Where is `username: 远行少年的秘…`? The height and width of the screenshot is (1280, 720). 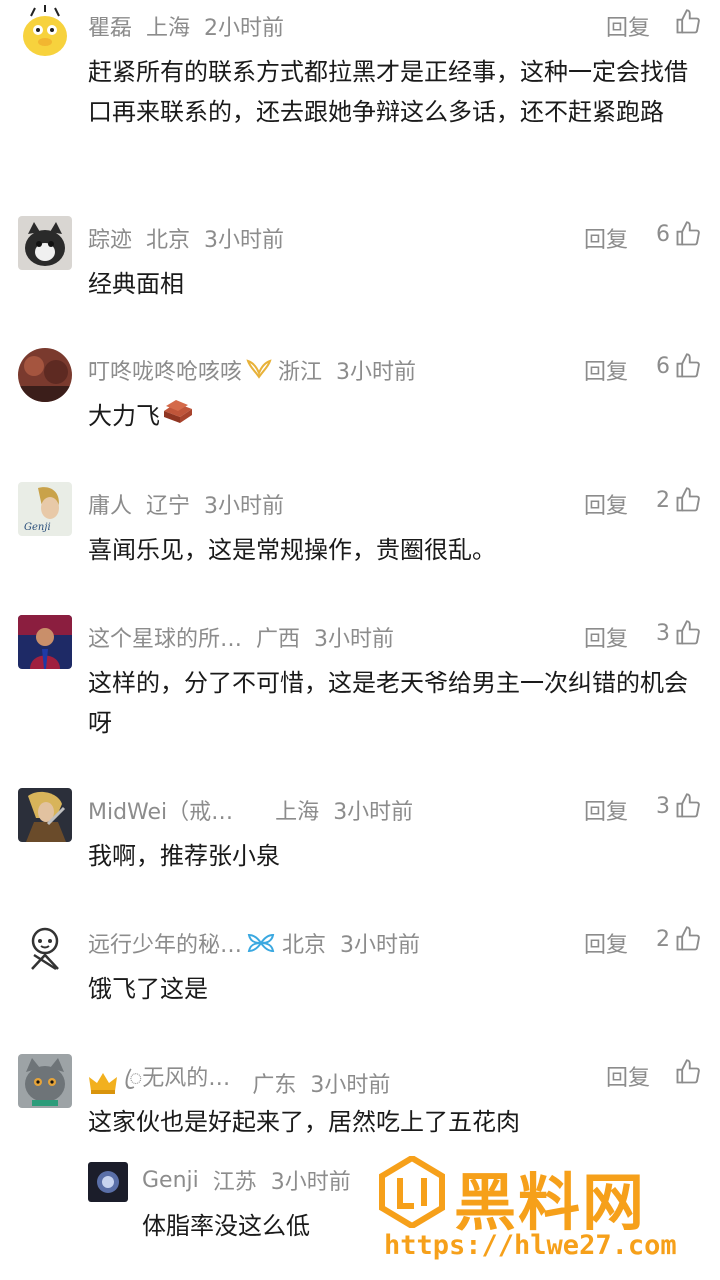 username: 远行少年的秘… is located at coordinates (165, 943).